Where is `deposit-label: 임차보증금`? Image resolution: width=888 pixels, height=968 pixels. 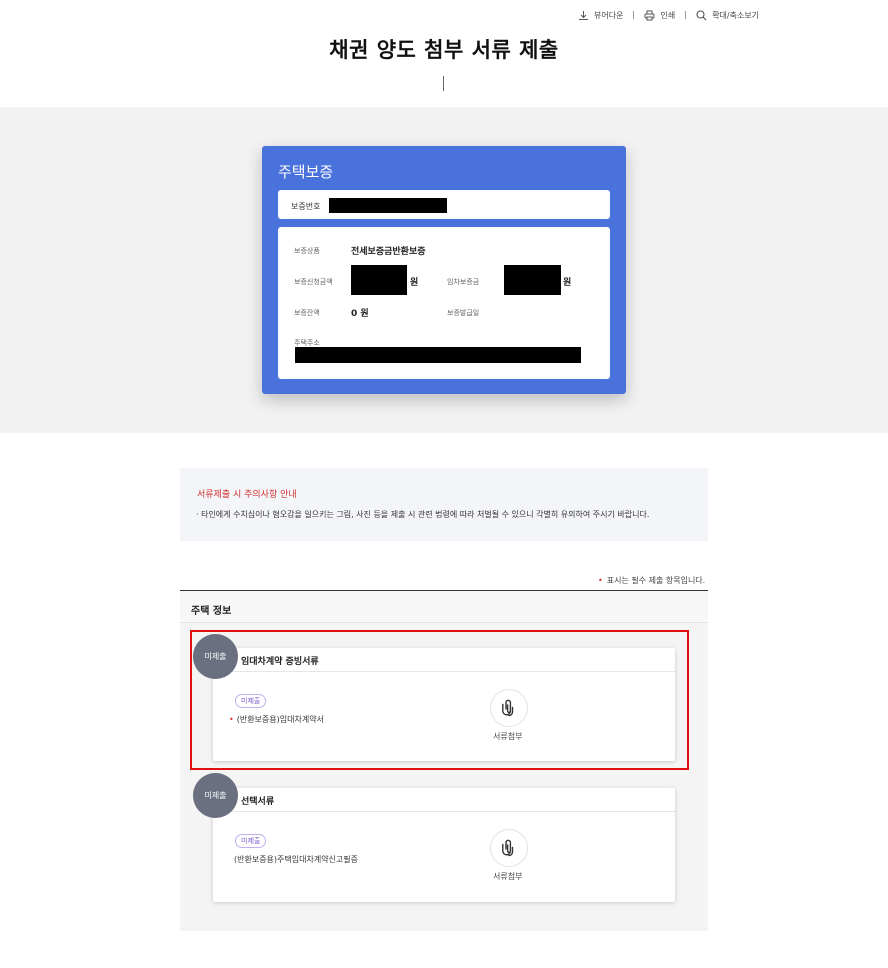
deposit-label: 임차보증금 is located at coordinates (463, 282).